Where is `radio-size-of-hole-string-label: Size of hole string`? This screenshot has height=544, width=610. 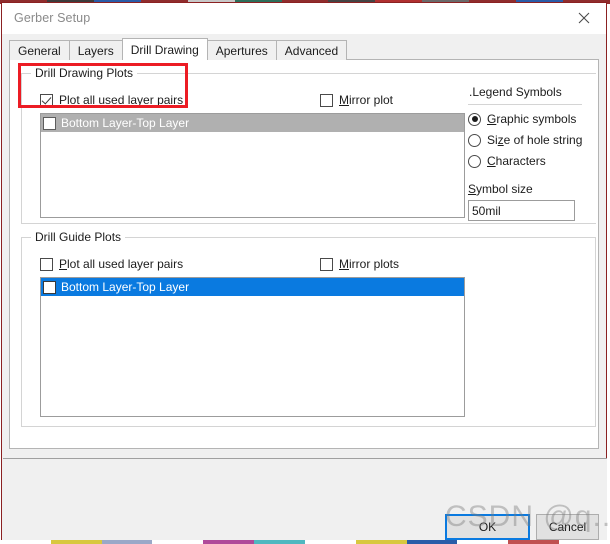
radio-size-of-hole-string-label: Size of hole string is located at coordinates (535, 140).